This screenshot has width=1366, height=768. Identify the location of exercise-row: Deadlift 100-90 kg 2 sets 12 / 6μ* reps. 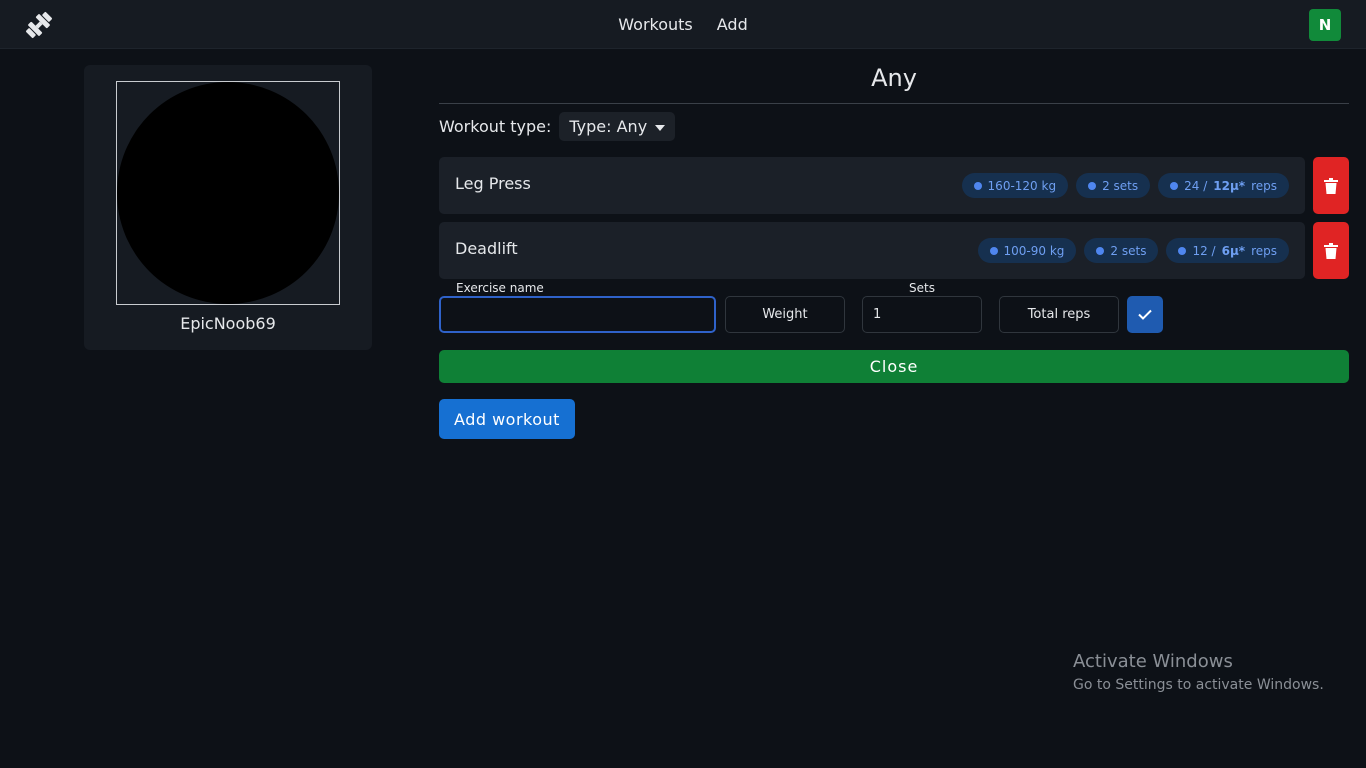
(872, 250).